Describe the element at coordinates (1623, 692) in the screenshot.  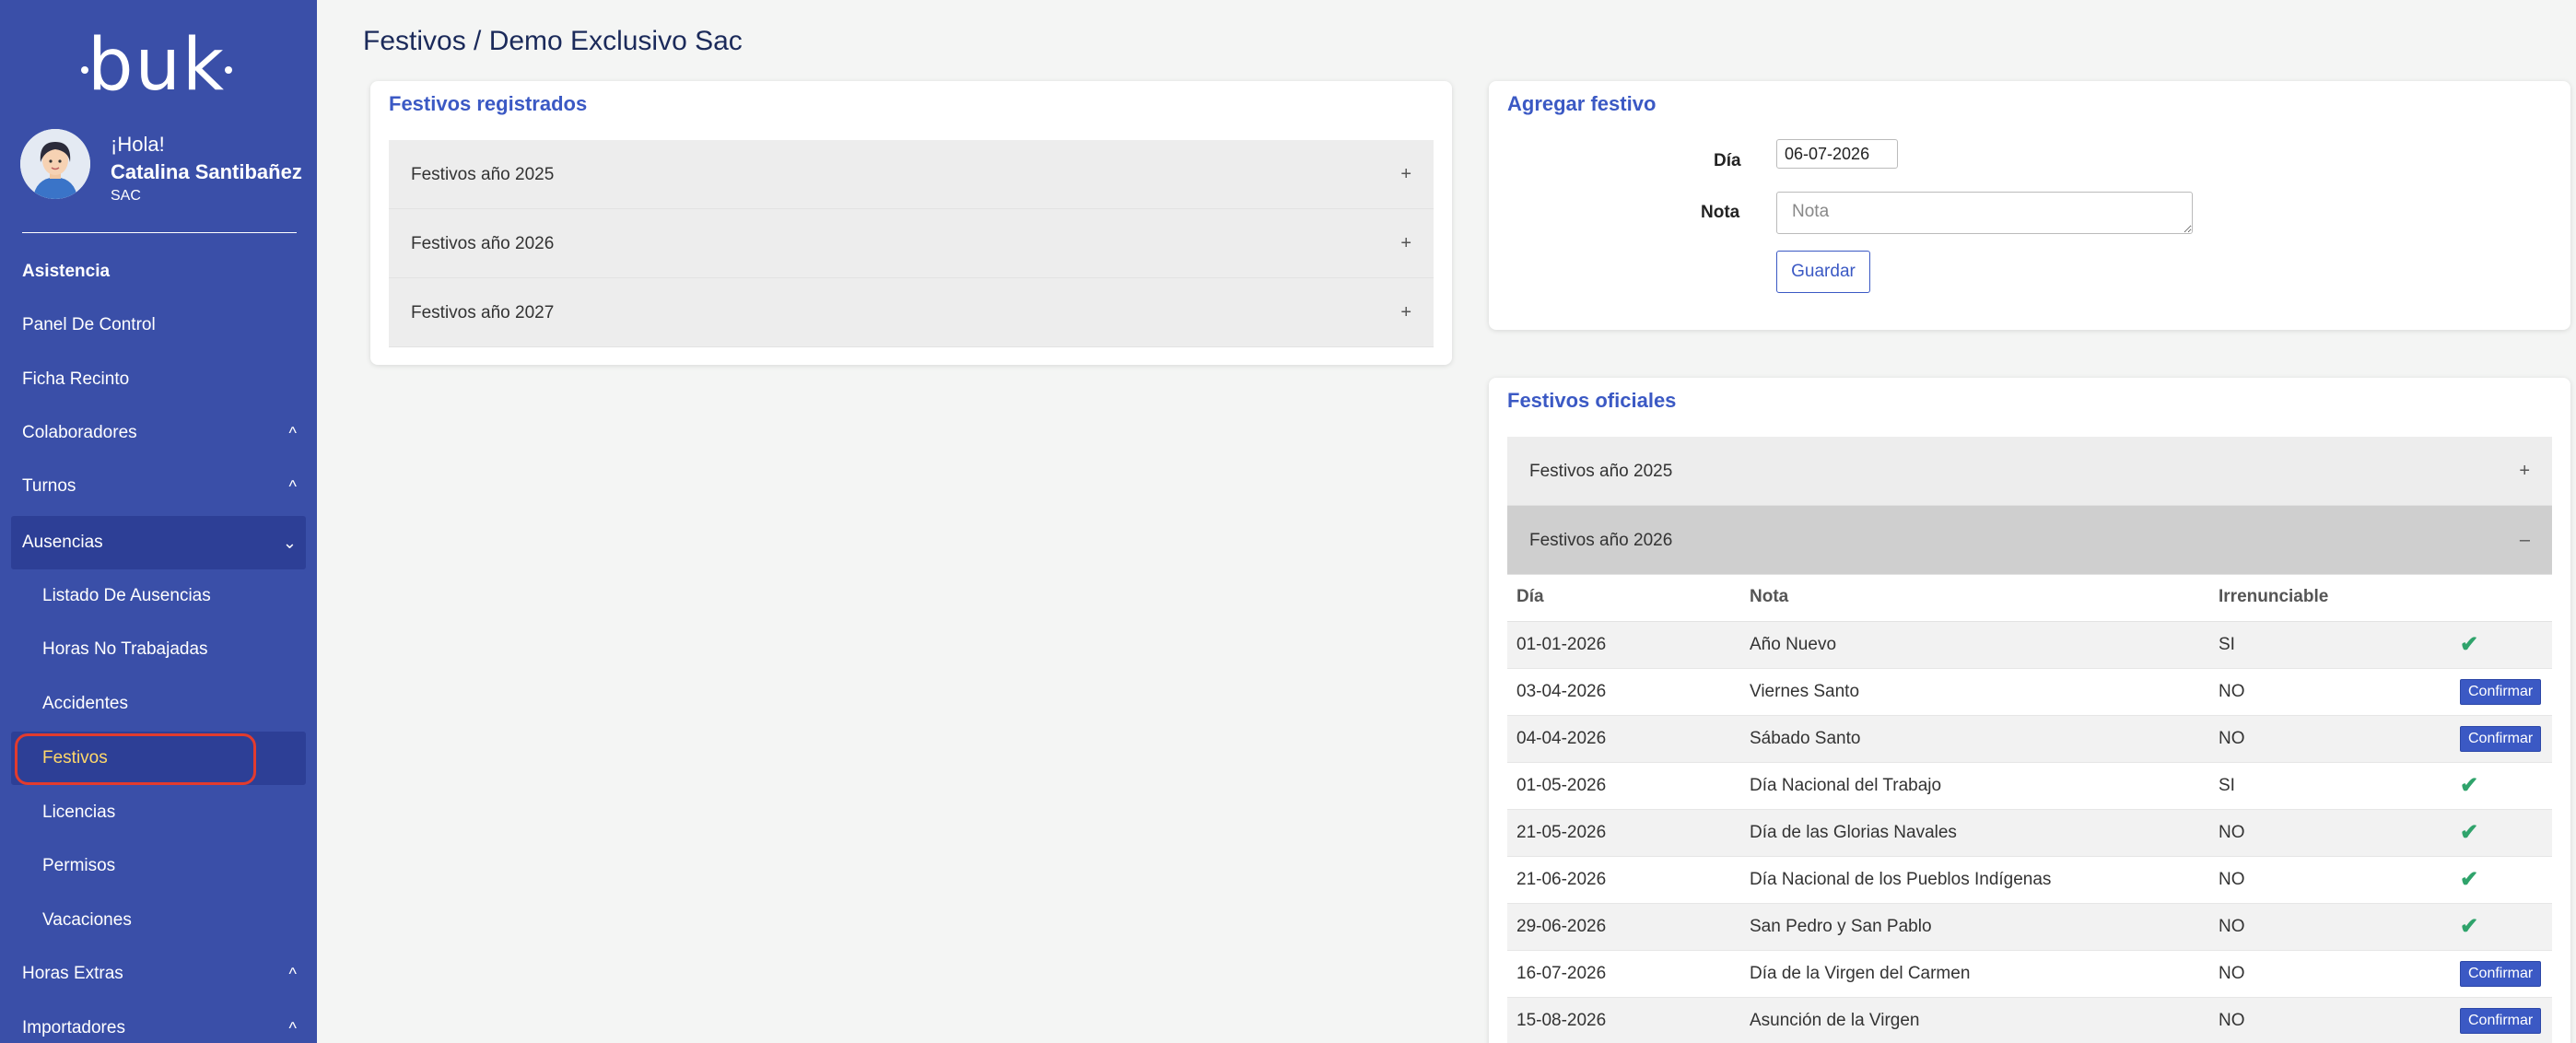
I see `cell-day: 03-04-2026` at that location.